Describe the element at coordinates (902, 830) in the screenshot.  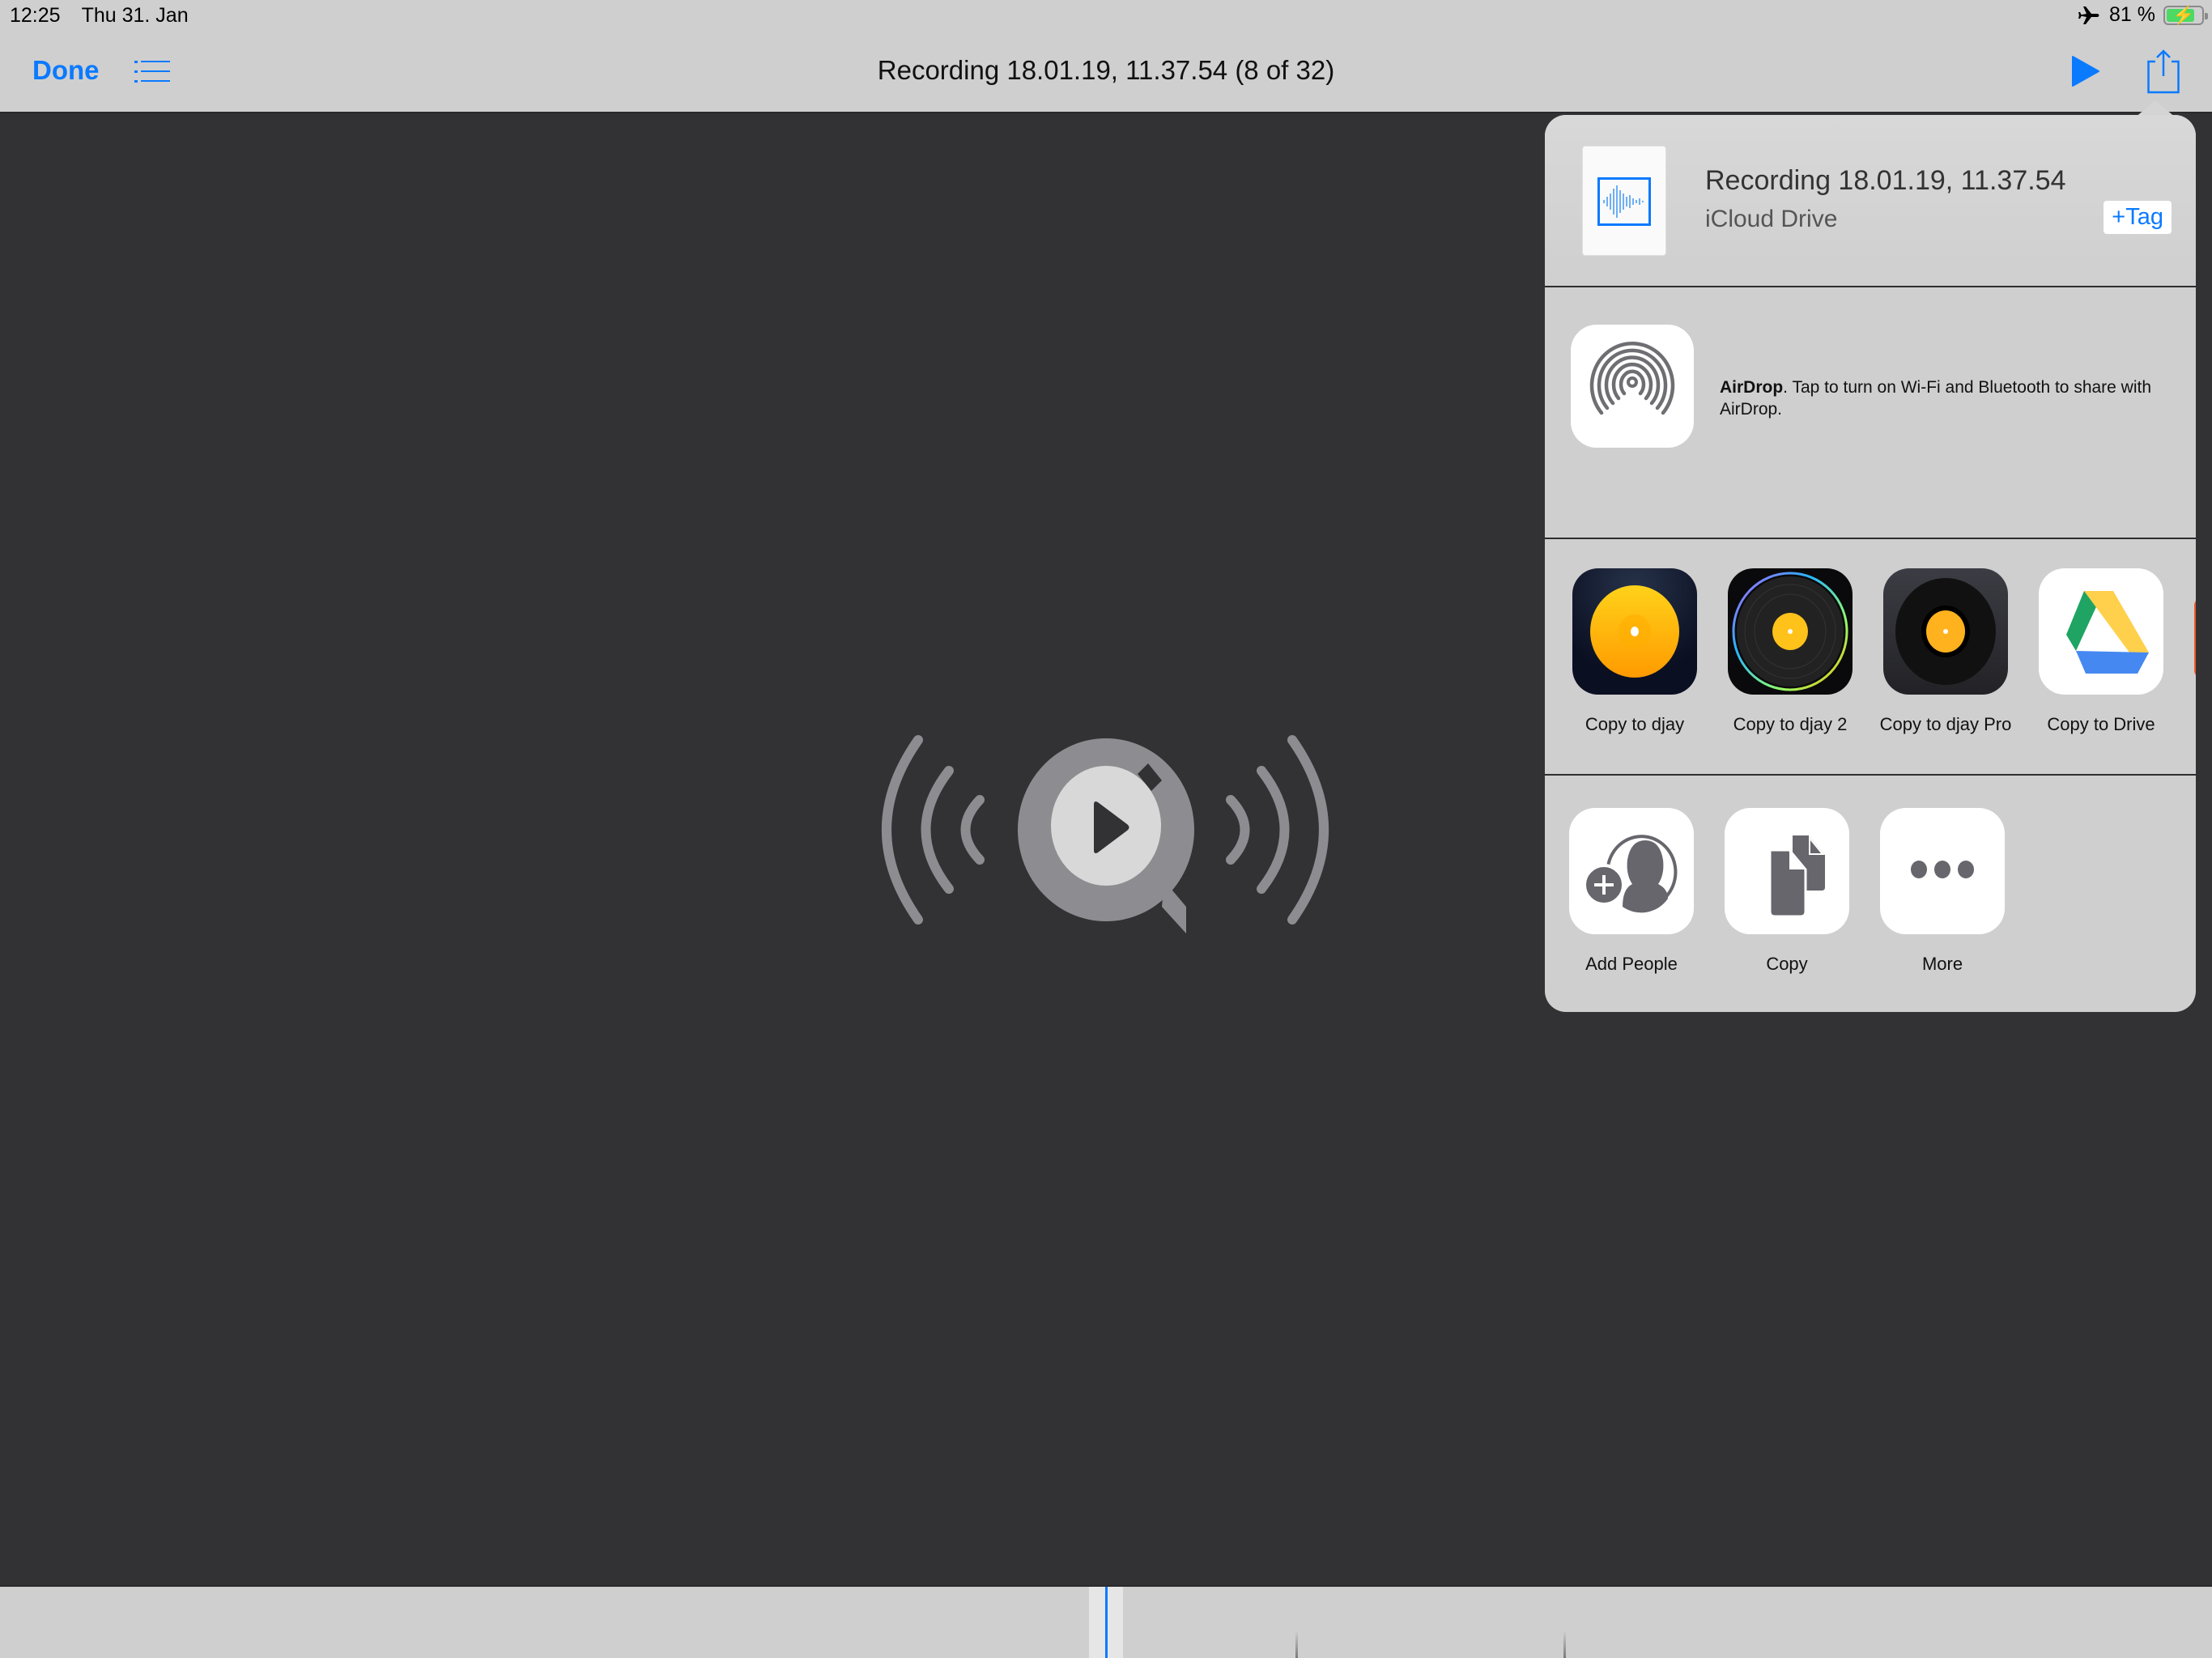
I see `sound-wave-left-outer` at that location.